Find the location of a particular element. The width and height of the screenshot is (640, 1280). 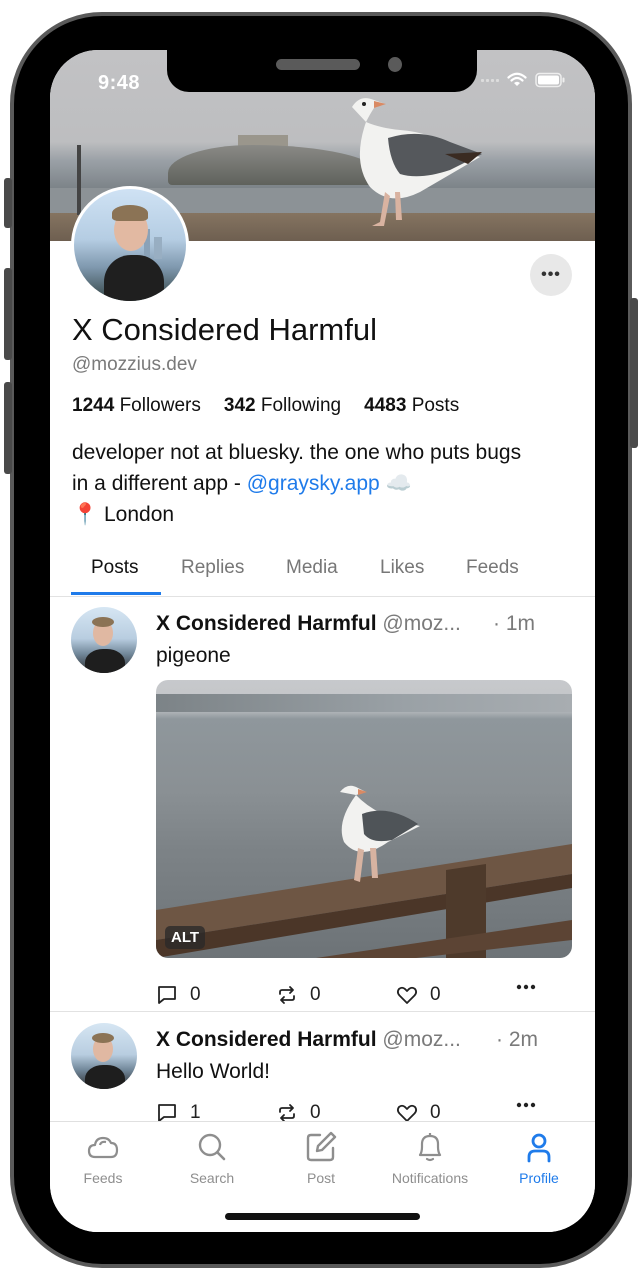

volume-up-button is located at coordinates (8, 314).